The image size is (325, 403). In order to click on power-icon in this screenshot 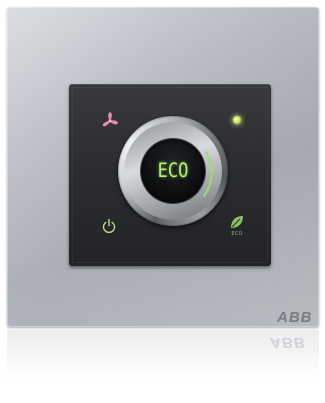, I will do `click(109, 226)`.